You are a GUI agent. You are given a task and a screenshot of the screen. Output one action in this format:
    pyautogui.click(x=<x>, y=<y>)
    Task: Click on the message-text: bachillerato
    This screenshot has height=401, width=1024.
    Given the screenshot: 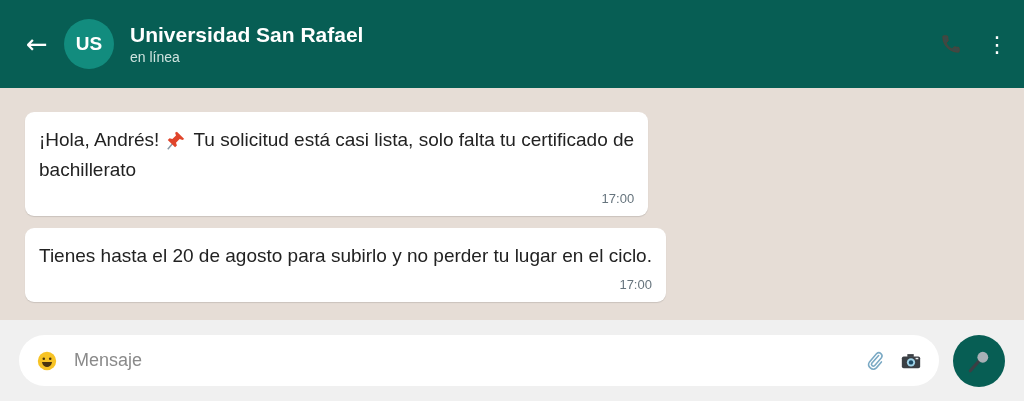 What is the action you would take?
    pyautogui.click(x=88, y=170)
    